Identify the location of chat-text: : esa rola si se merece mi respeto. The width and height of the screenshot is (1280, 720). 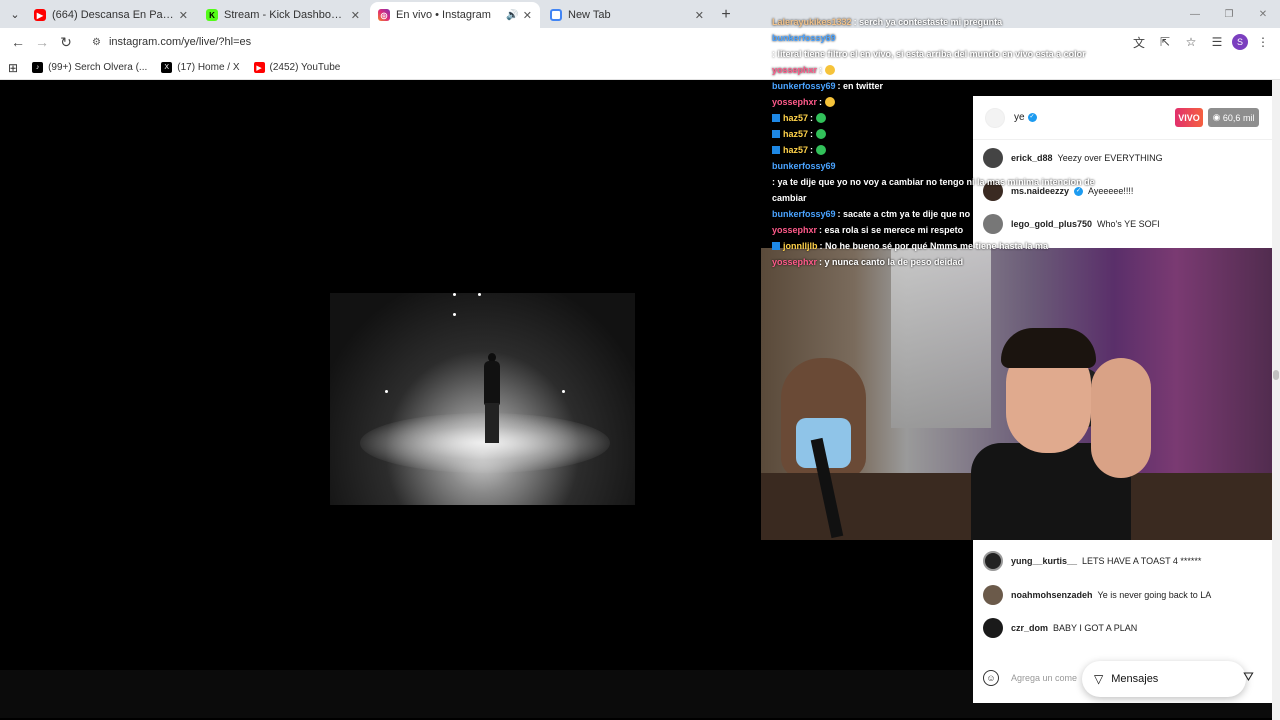
(891, 230).